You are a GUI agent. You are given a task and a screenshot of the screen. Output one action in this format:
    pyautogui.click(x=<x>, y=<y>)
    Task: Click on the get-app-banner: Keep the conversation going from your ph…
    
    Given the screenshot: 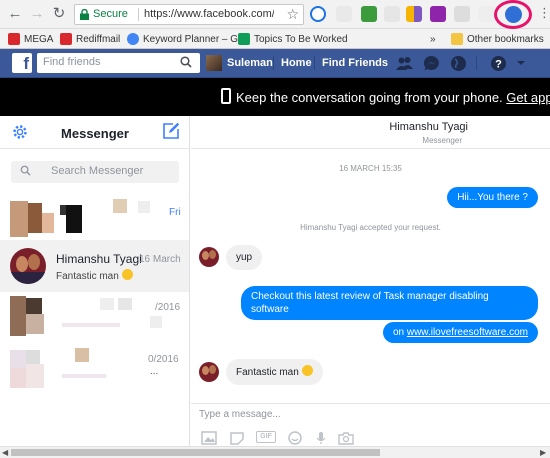 What is the action you would take?
    pyautogui.click(x=275, y=97)
    